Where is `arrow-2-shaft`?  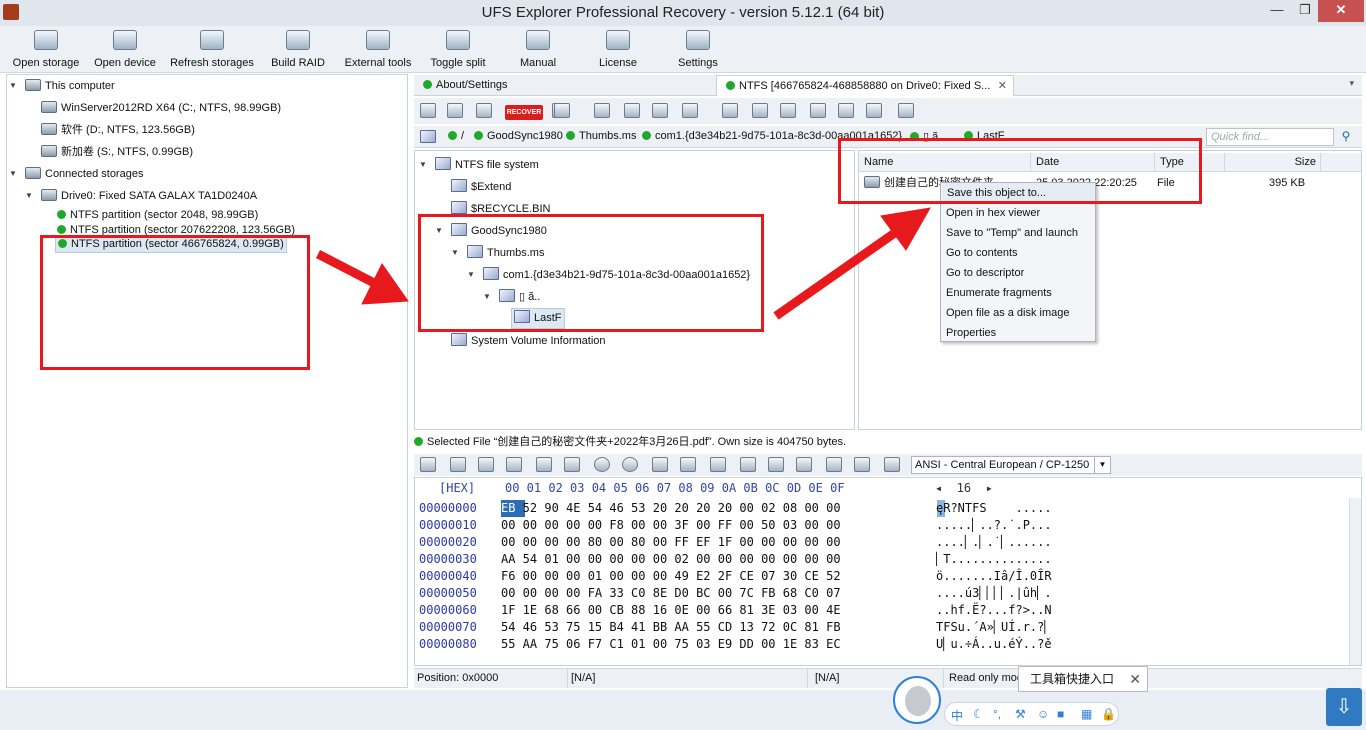
arrow-2-shaft is located at coordinates (836, 274).